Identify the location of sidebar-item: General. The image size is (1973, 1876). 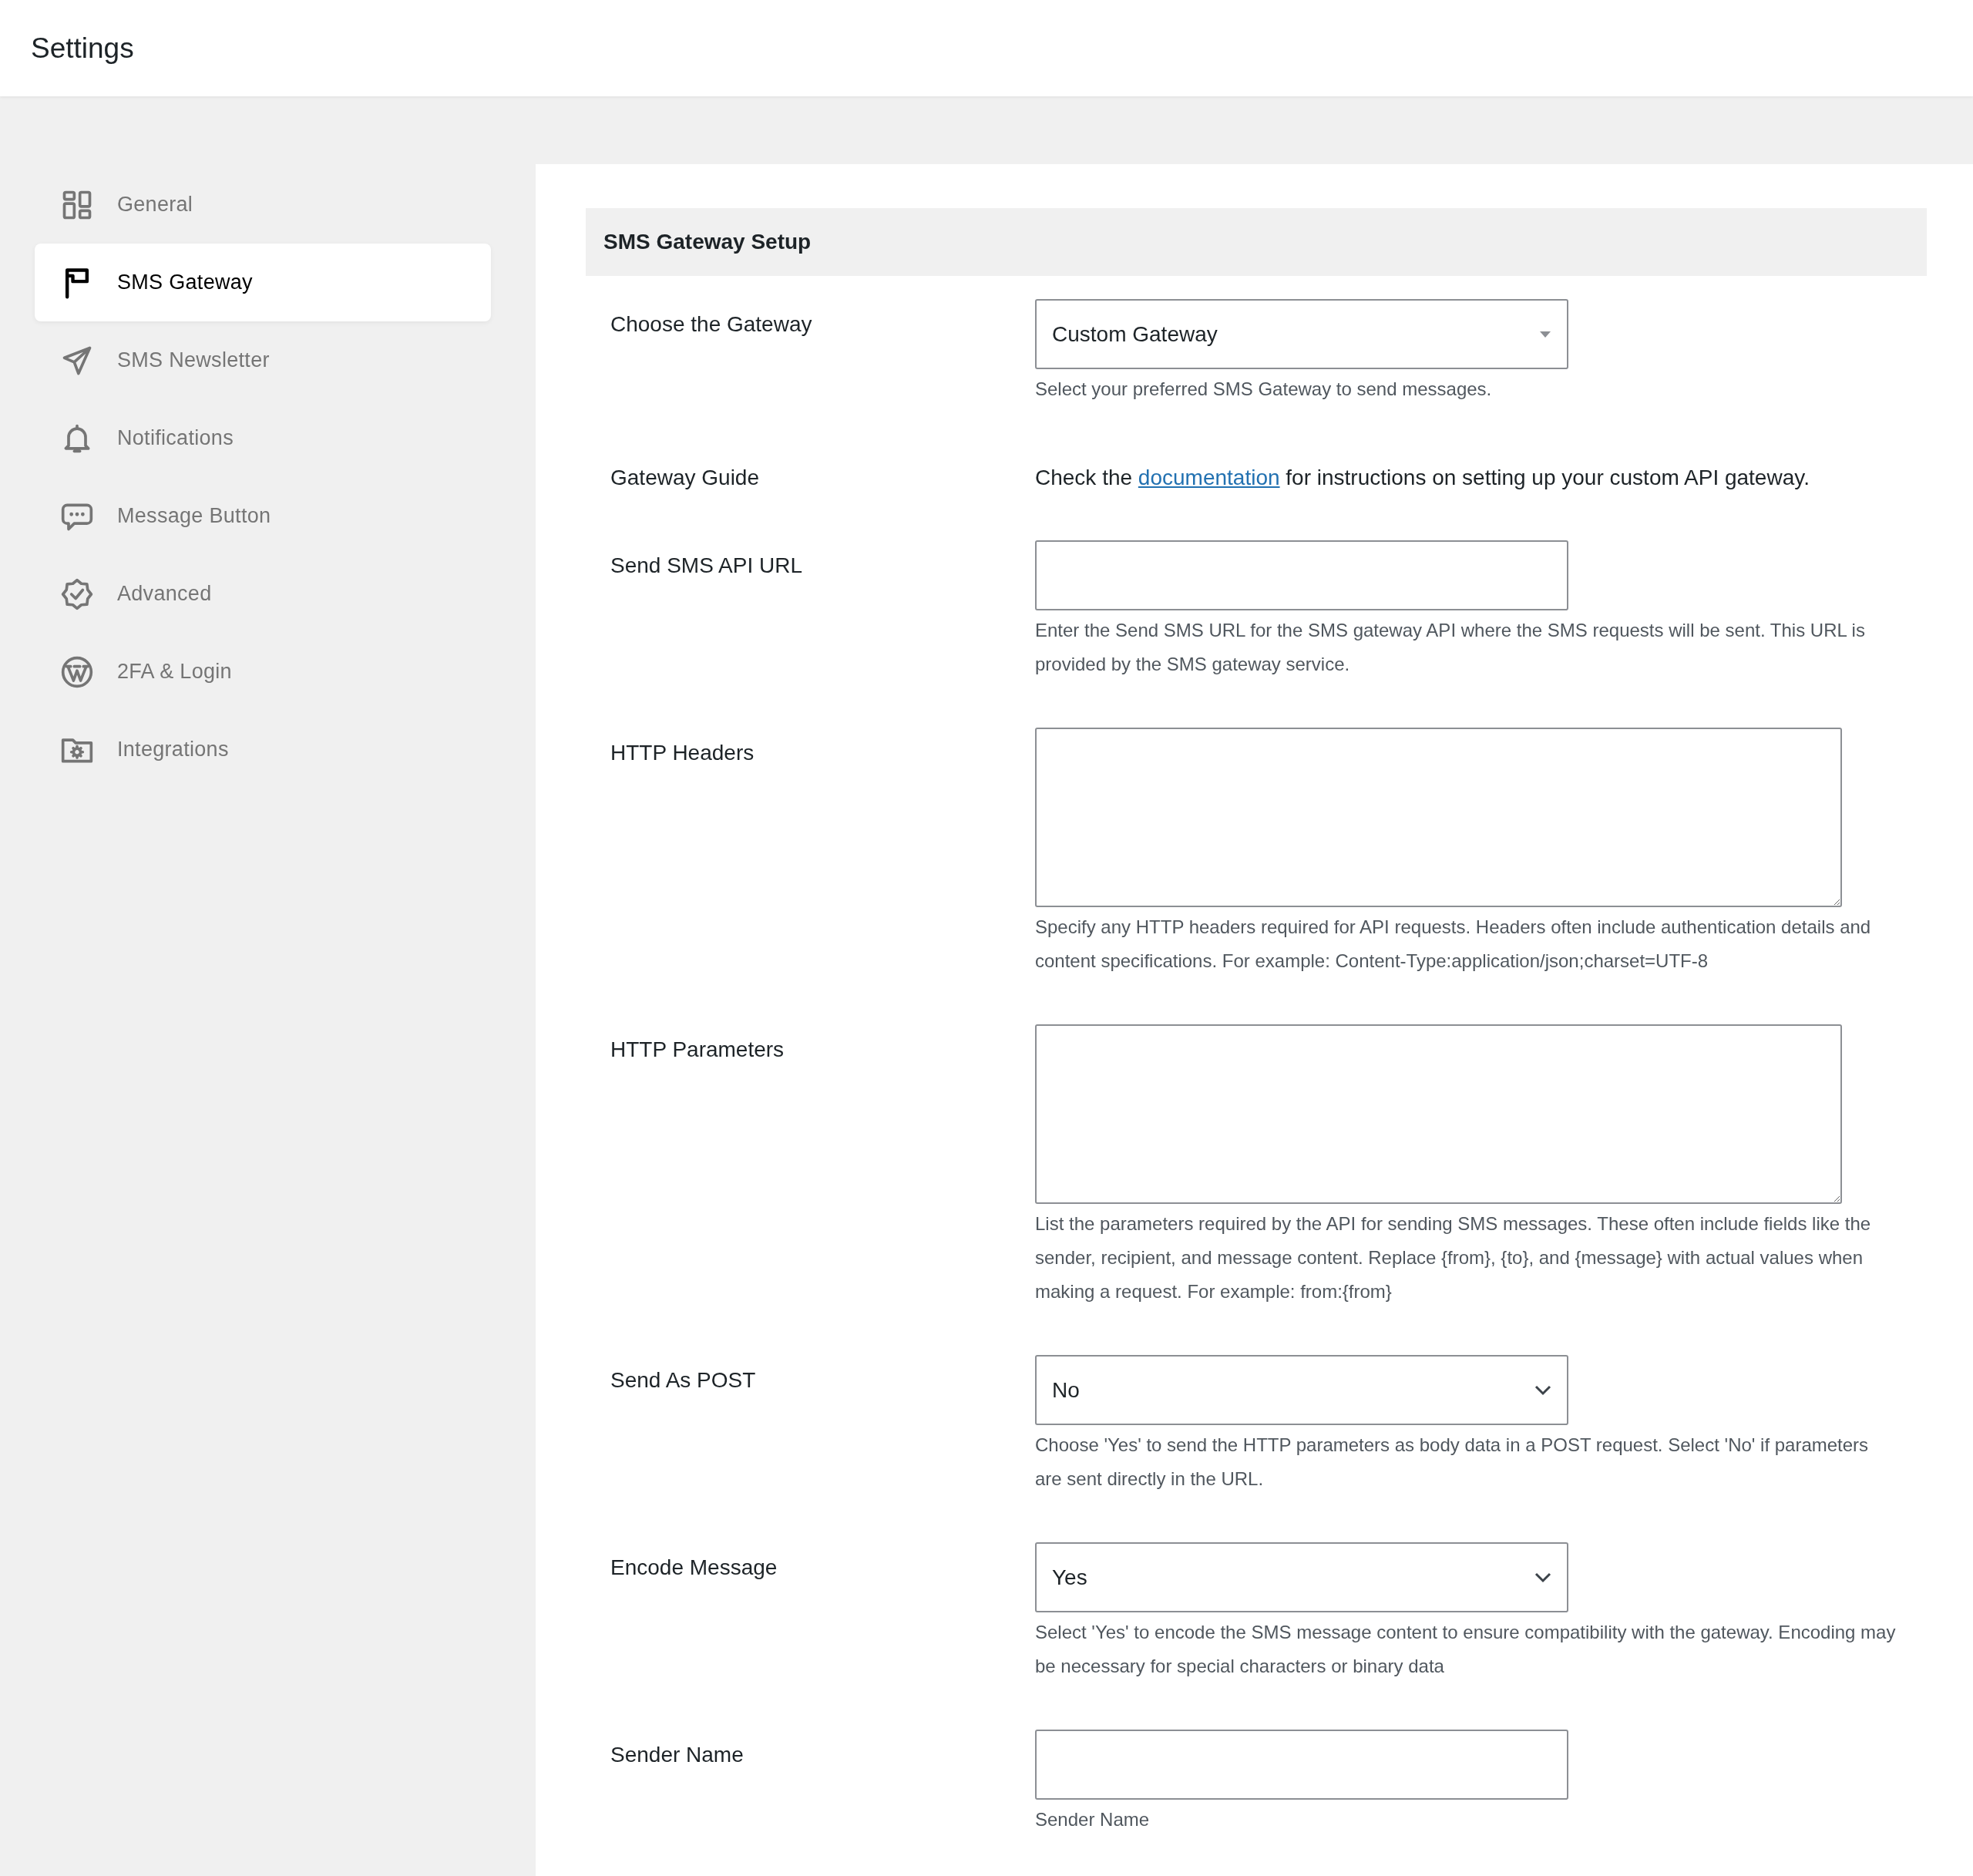
(263, 205).